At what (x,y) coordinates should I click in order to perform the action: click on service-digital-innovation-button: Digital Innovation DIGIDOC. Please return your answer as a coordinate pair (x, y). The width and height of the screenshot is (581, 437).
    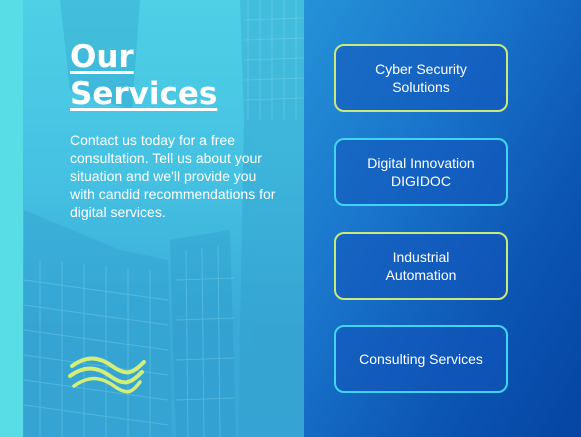
    Looking at the image, I should click on (421, 172).